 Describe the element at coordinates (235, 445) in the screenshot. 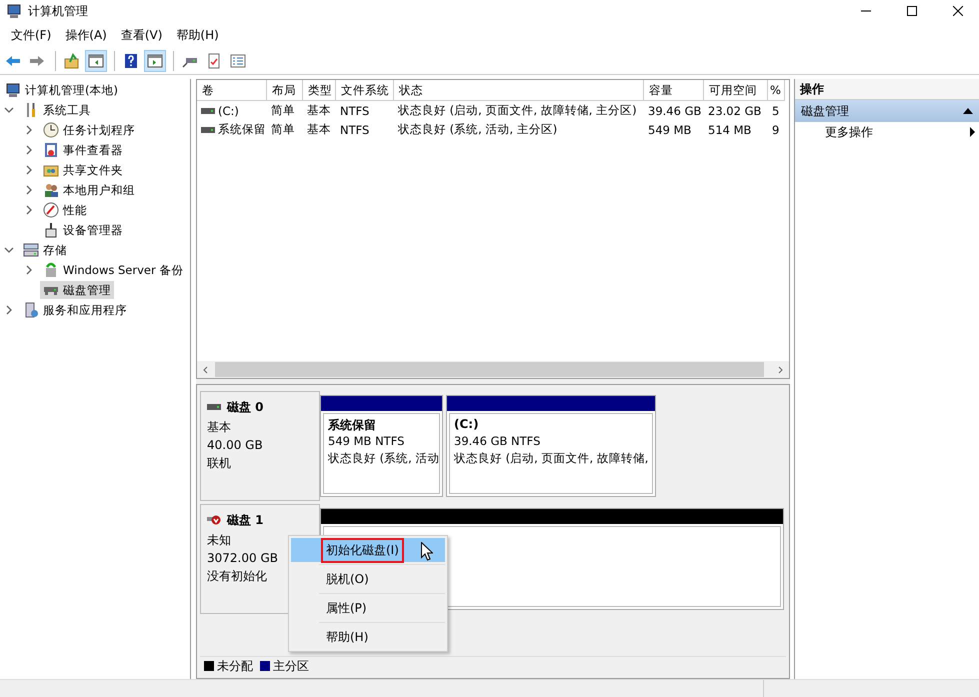

I see `disk-info: 40.00 GB` at that location.